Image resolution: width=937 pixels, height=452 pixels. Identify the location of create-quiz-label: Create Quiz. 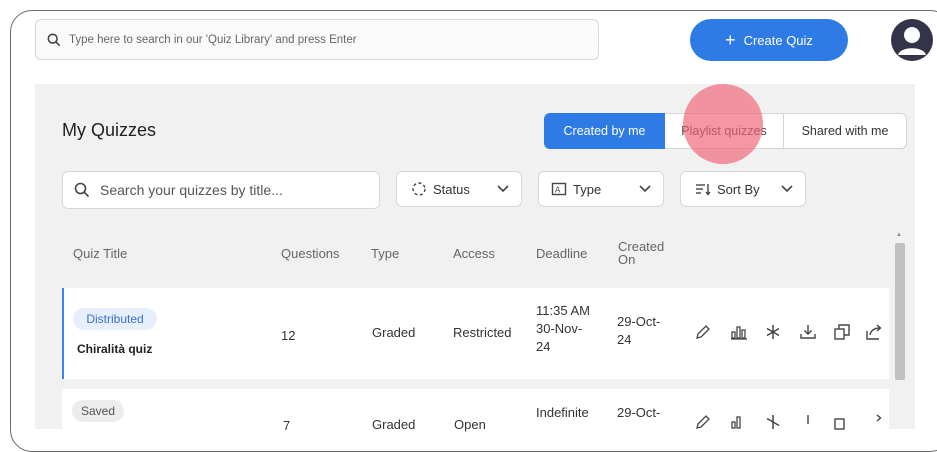
(778, 40).